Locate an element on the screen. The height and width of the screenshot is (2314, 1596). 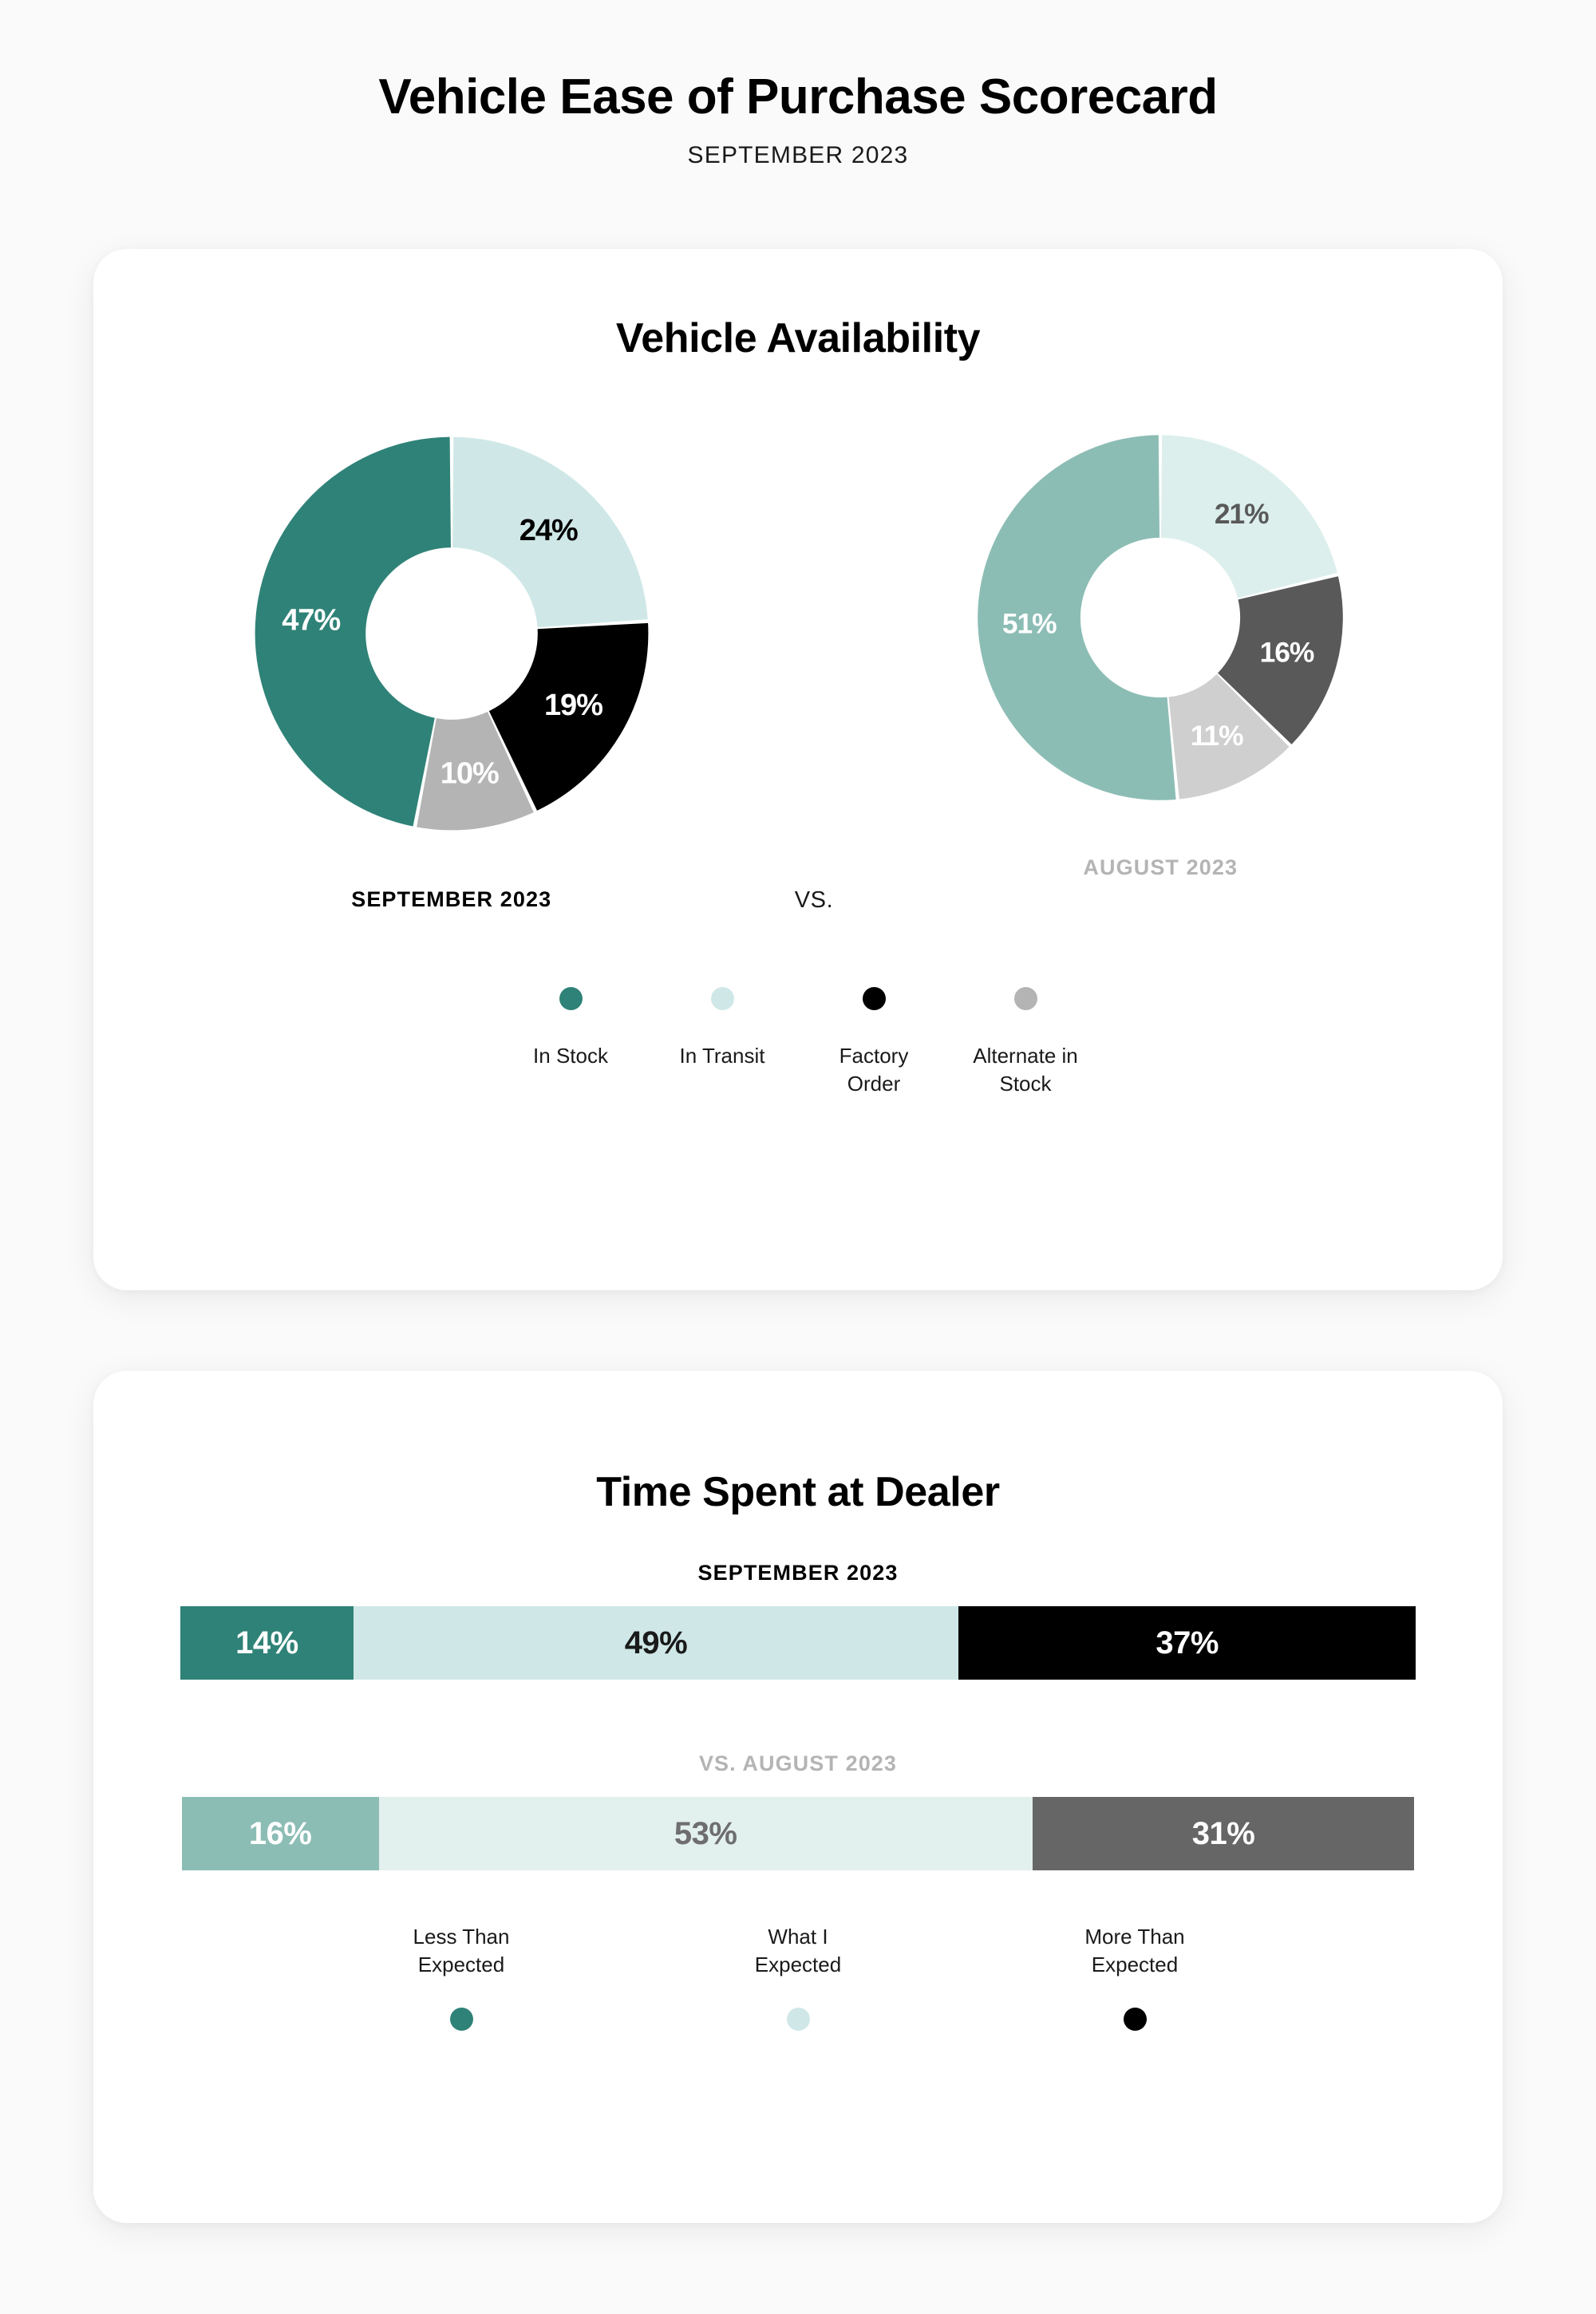
legend-item: Factory Order is located at coordinates (874, 1042).